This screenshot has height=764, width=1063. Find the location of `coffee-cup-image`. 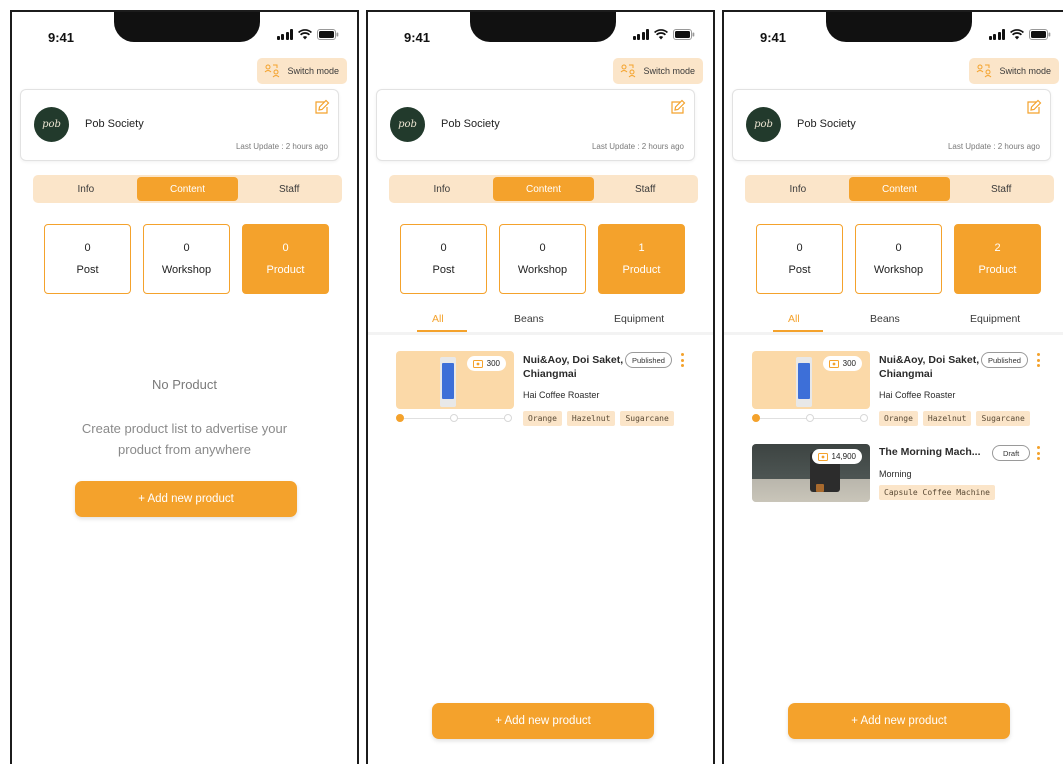

coffee-cup-image is located at coordinates (820, 488).